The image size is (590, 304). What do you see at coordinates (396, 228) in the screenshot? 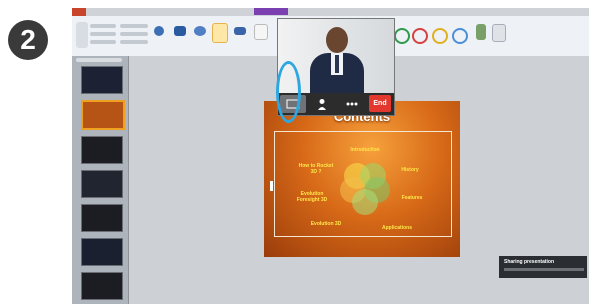
I see `topic-label: Applications` at bounding box center [396, 228].